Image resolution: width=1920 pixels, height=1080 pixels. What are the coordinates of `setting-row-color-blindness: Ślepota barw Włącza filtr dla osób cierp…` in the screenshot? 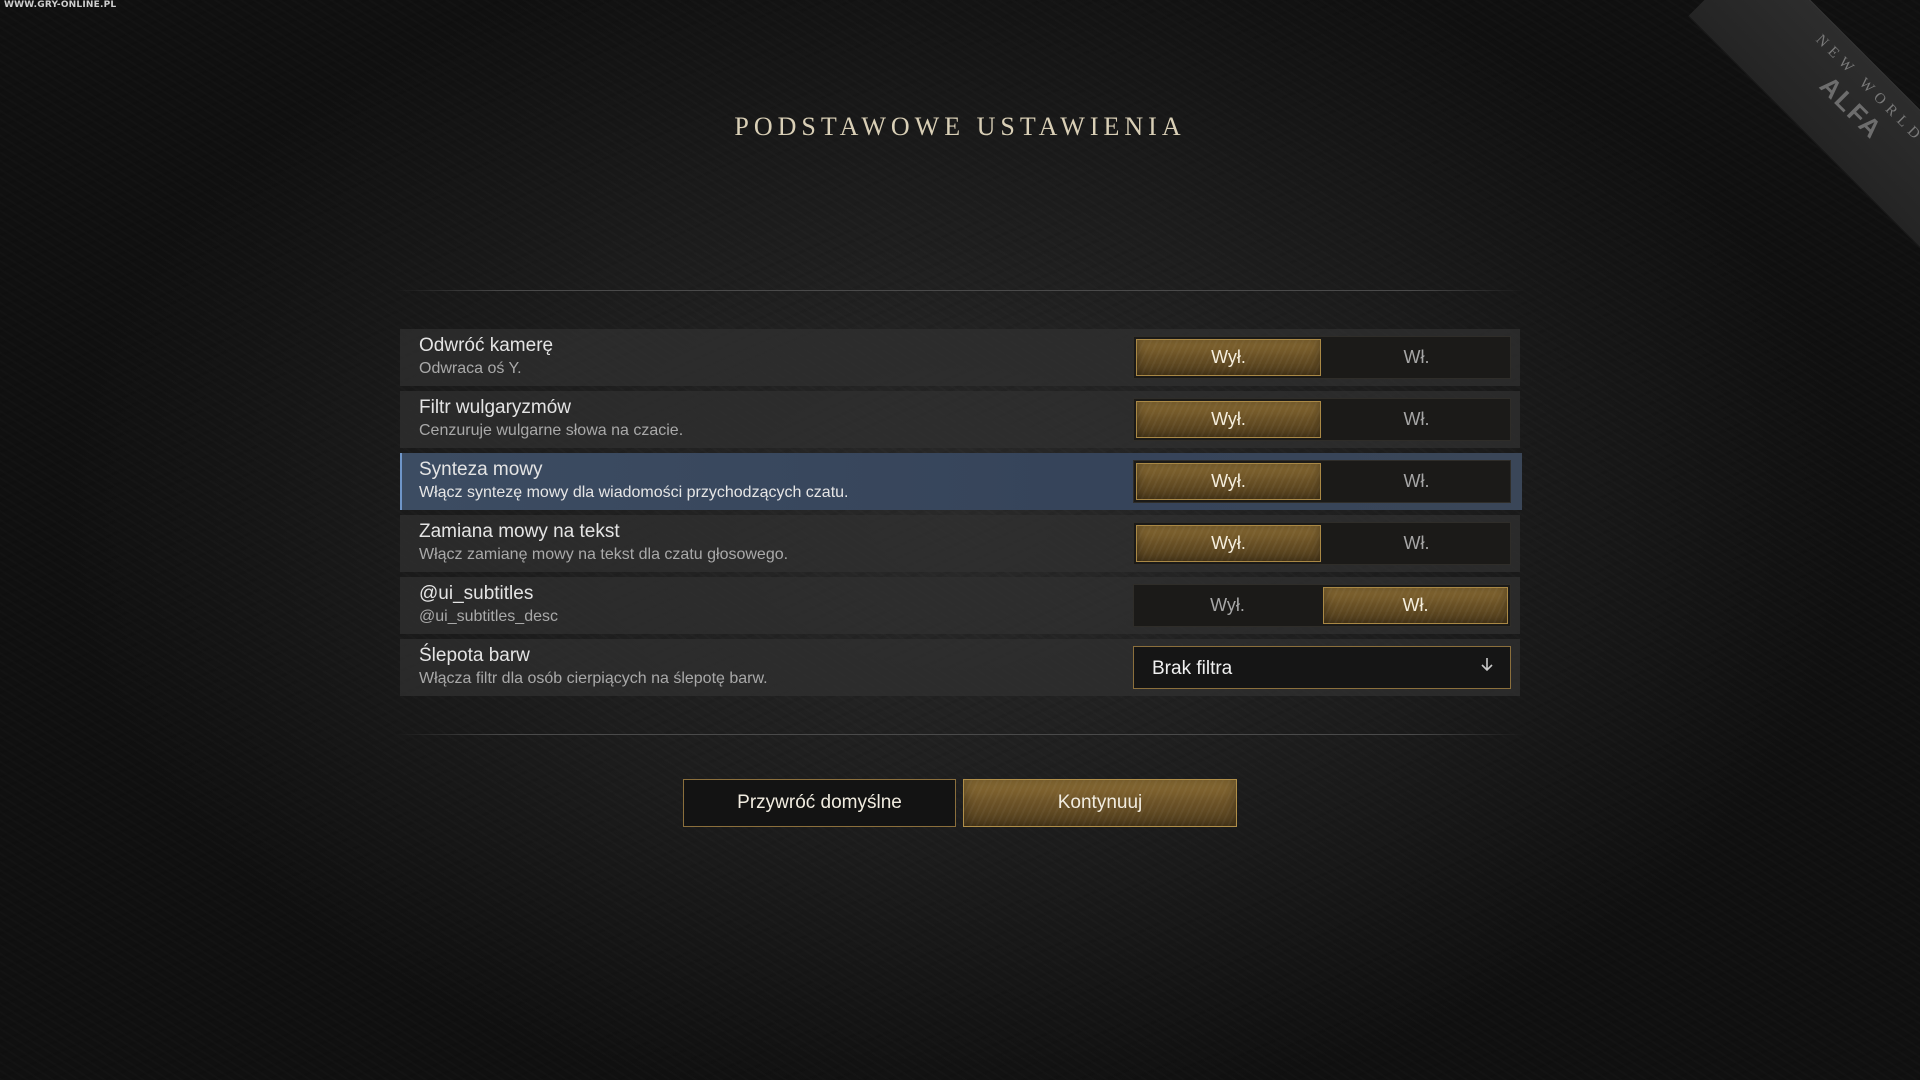 It's located at (960, 667).